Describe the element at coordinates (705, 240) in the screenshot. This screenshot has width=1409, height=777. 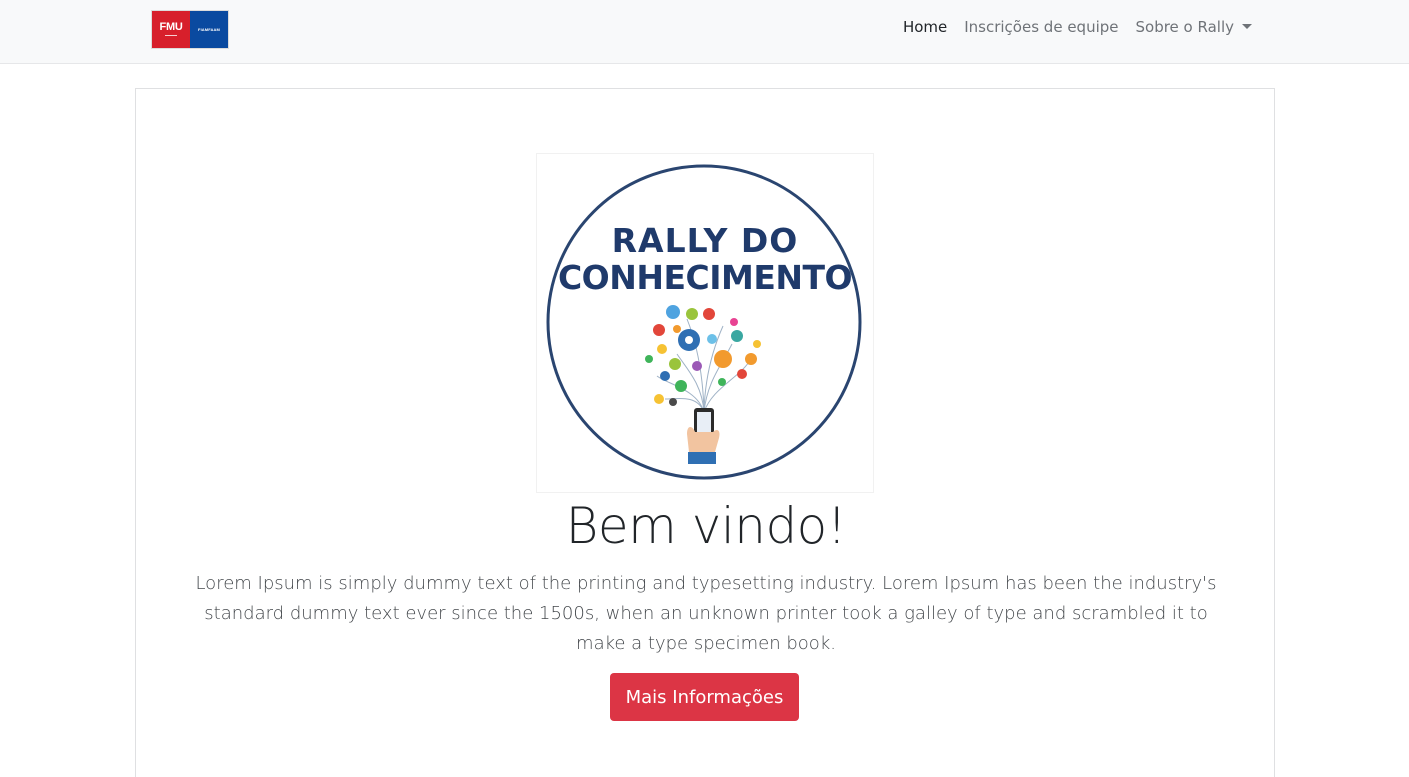
I see `logo-text-line1: RALLY DO` at that location.